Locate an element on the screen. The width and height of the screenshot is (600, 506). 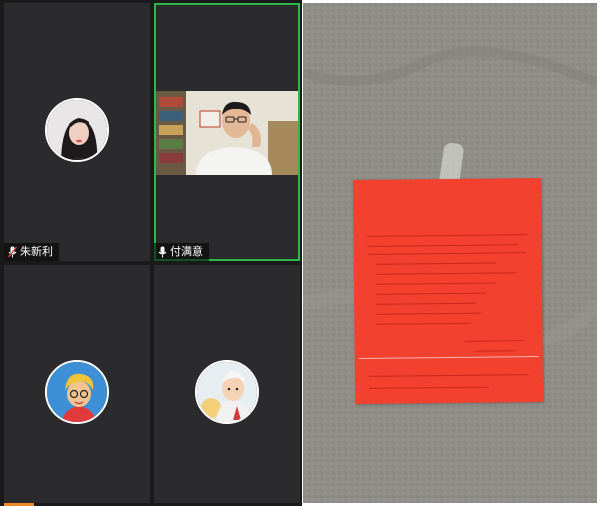
mic-muted-icon is located at coordinates (12, 252).